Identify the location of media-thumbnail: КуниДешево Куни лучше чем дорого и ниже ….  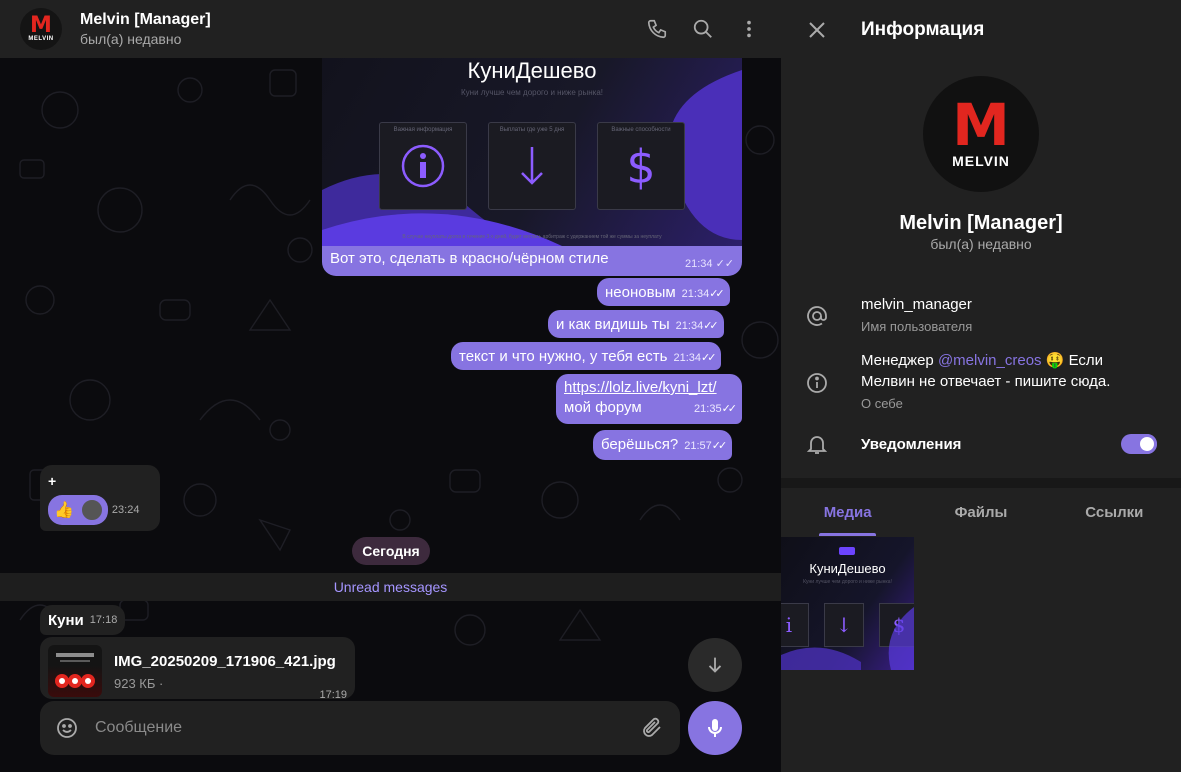
(847, 603).